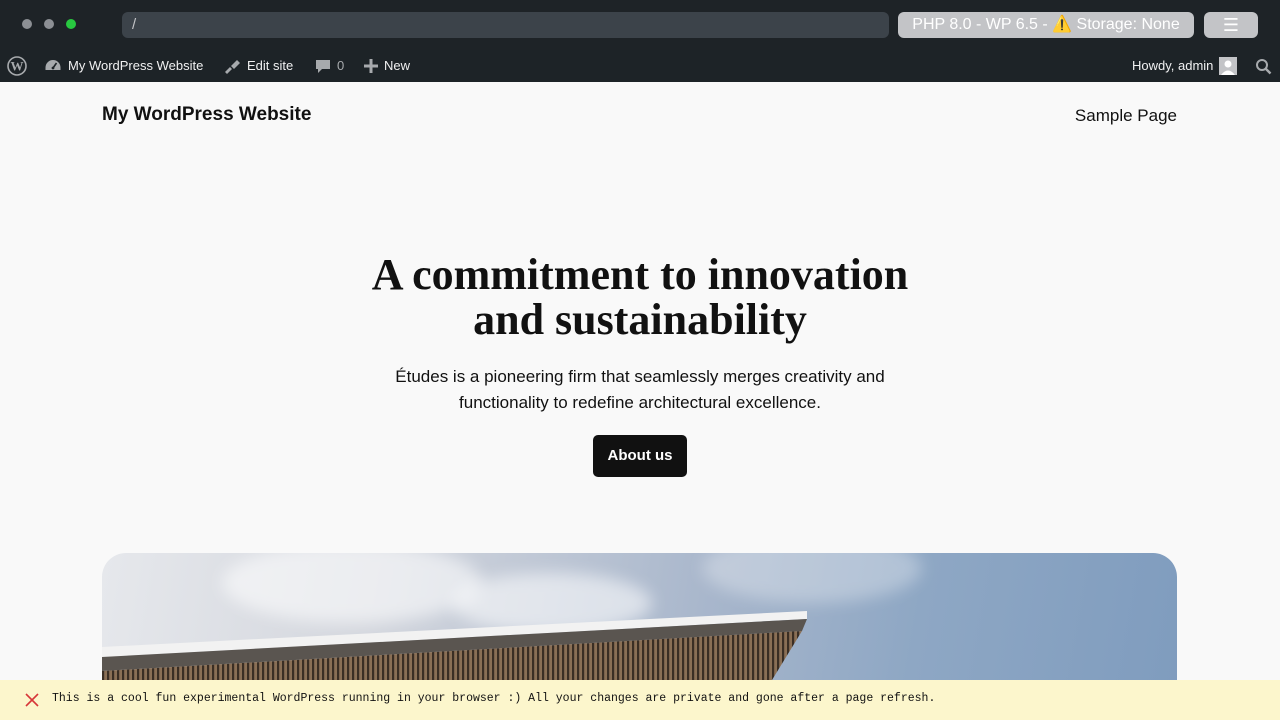  Describe the element at coordinates (27, 24) in the screenshot. I see `close-window-dot` at that location.